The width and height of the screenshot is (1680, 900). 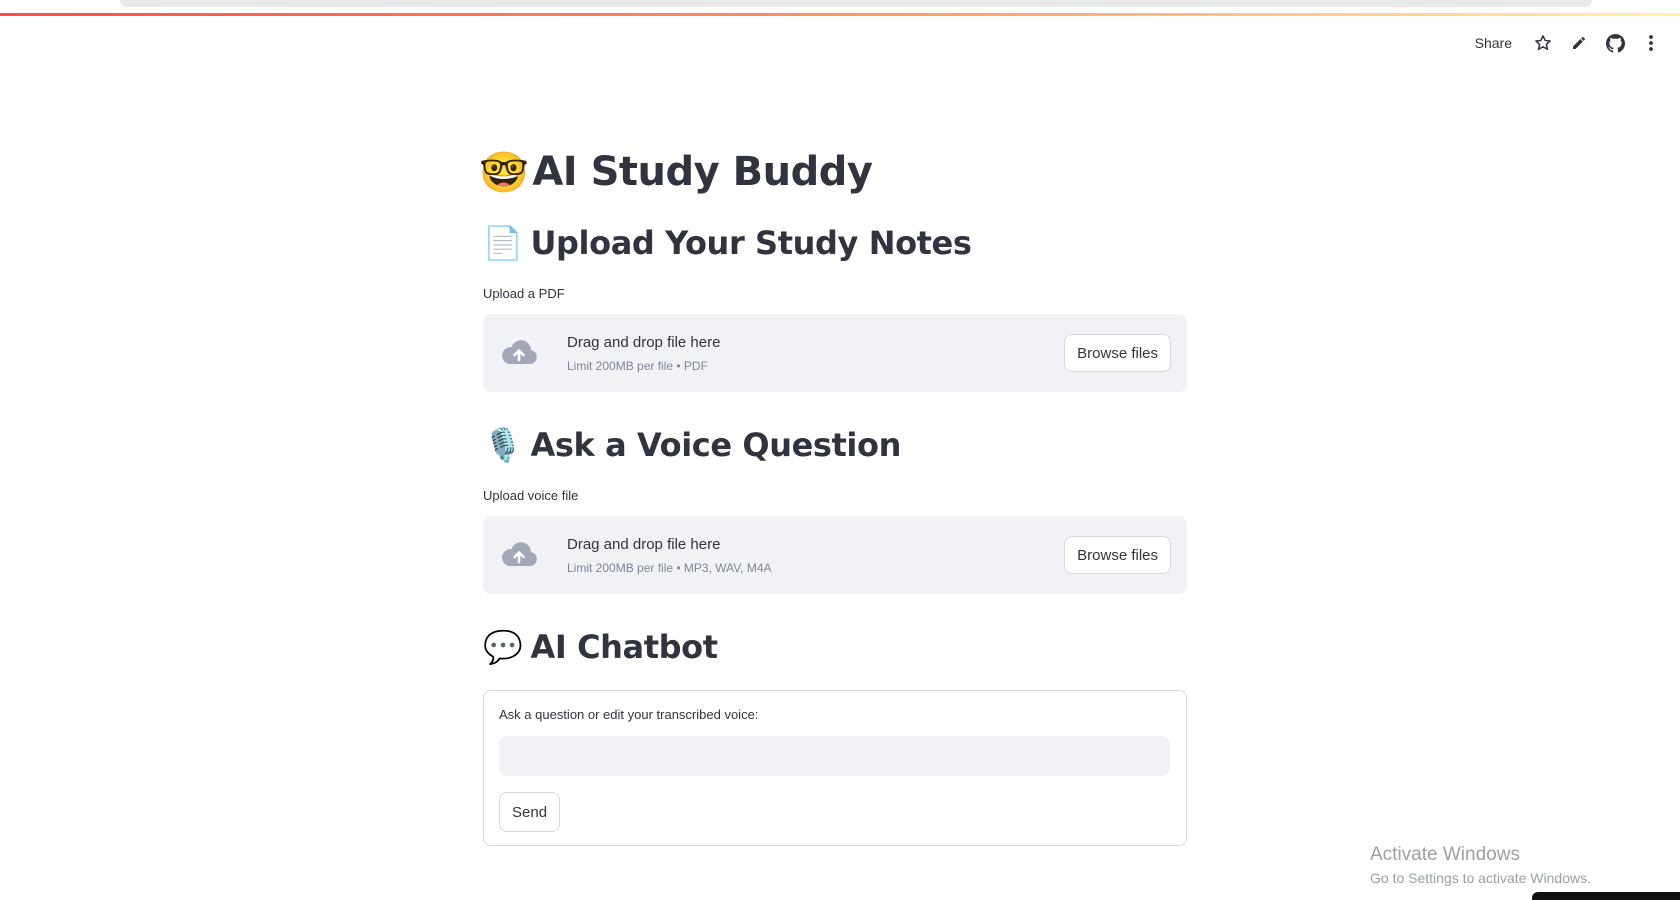 I want to click on page-title: 🤓 AI Study Buddy, so click(x=833, y=172).